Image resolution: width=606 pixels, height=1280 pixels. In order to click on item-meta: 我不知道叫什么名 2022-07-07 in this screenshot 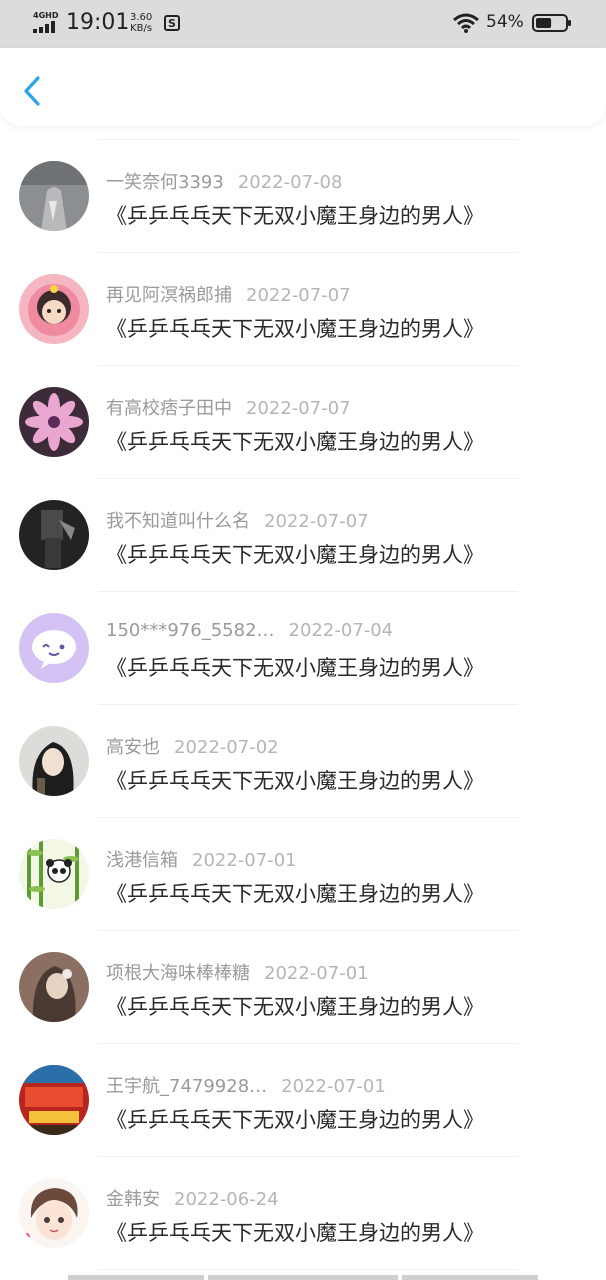, I will do `click(237, 520)`.